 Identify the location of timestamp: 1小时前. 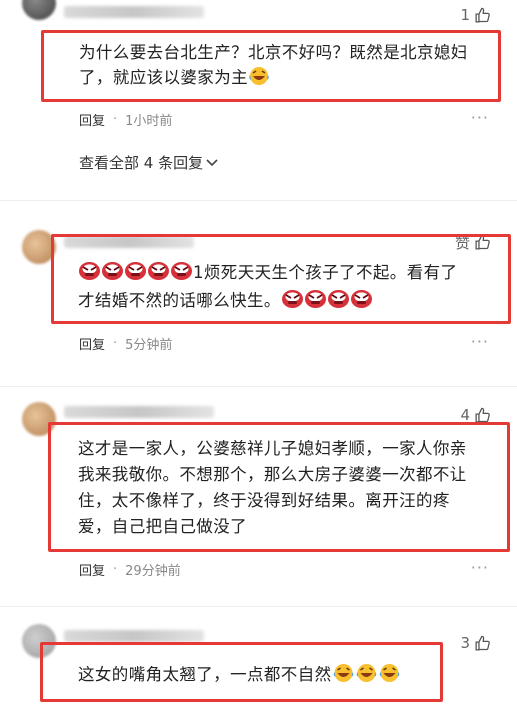
(149, 121).